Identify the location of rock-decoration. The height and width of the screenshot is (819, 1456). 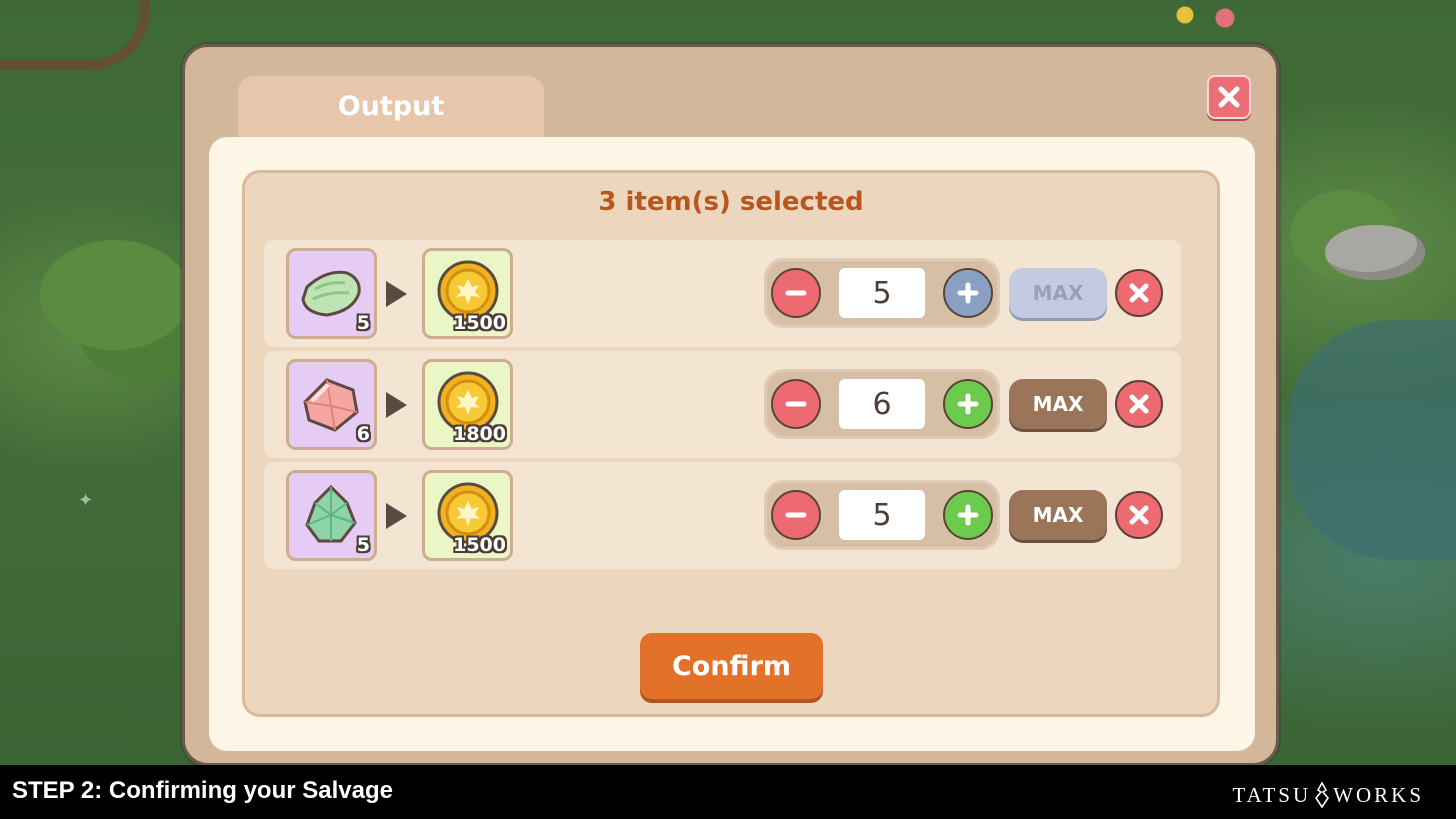
(1375, 252).